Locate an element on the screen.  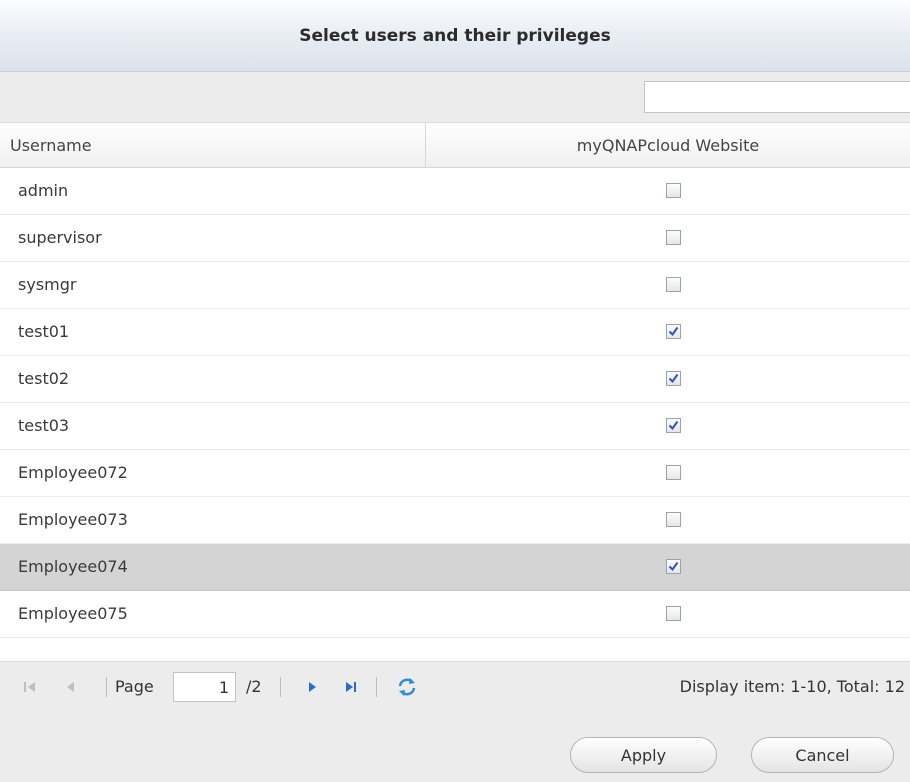
apply-button: Apply is located at coordinates (643, 755).